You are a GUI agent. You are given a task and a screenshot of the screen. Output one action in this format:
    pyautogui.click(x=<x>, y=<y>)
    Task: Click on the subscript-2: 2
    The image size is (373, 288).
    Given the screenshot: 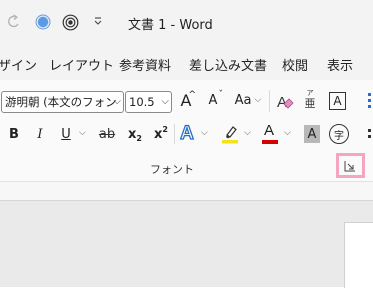 What is the action you would take?
    pyautogui.click(x=139, y=138)
    